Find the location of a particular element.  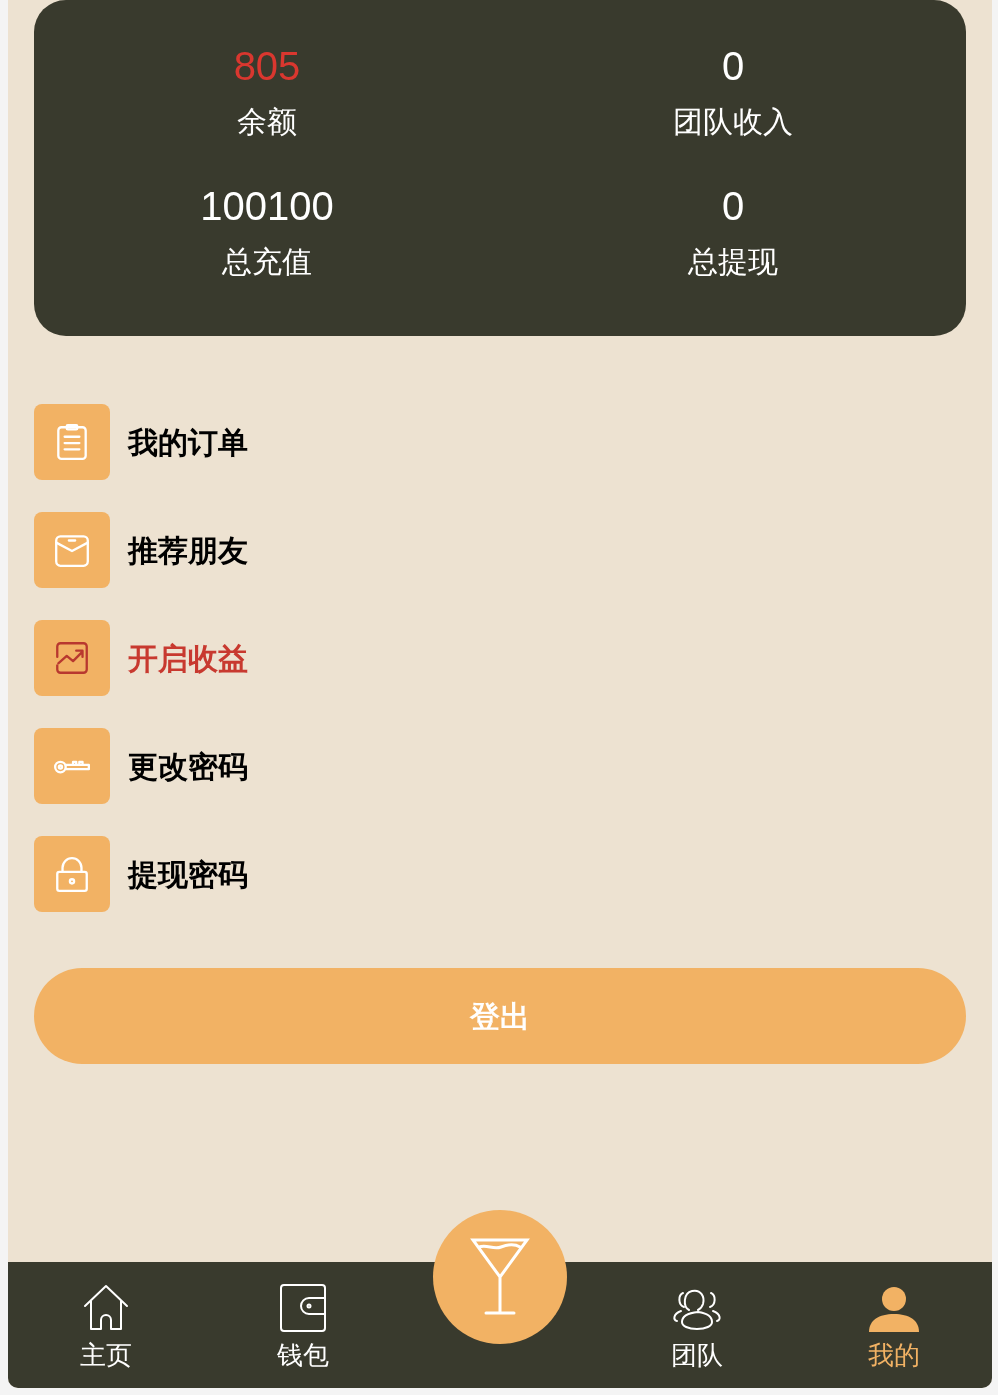

menu-label: 推荐朋友 is located at coordinates (188, 550).